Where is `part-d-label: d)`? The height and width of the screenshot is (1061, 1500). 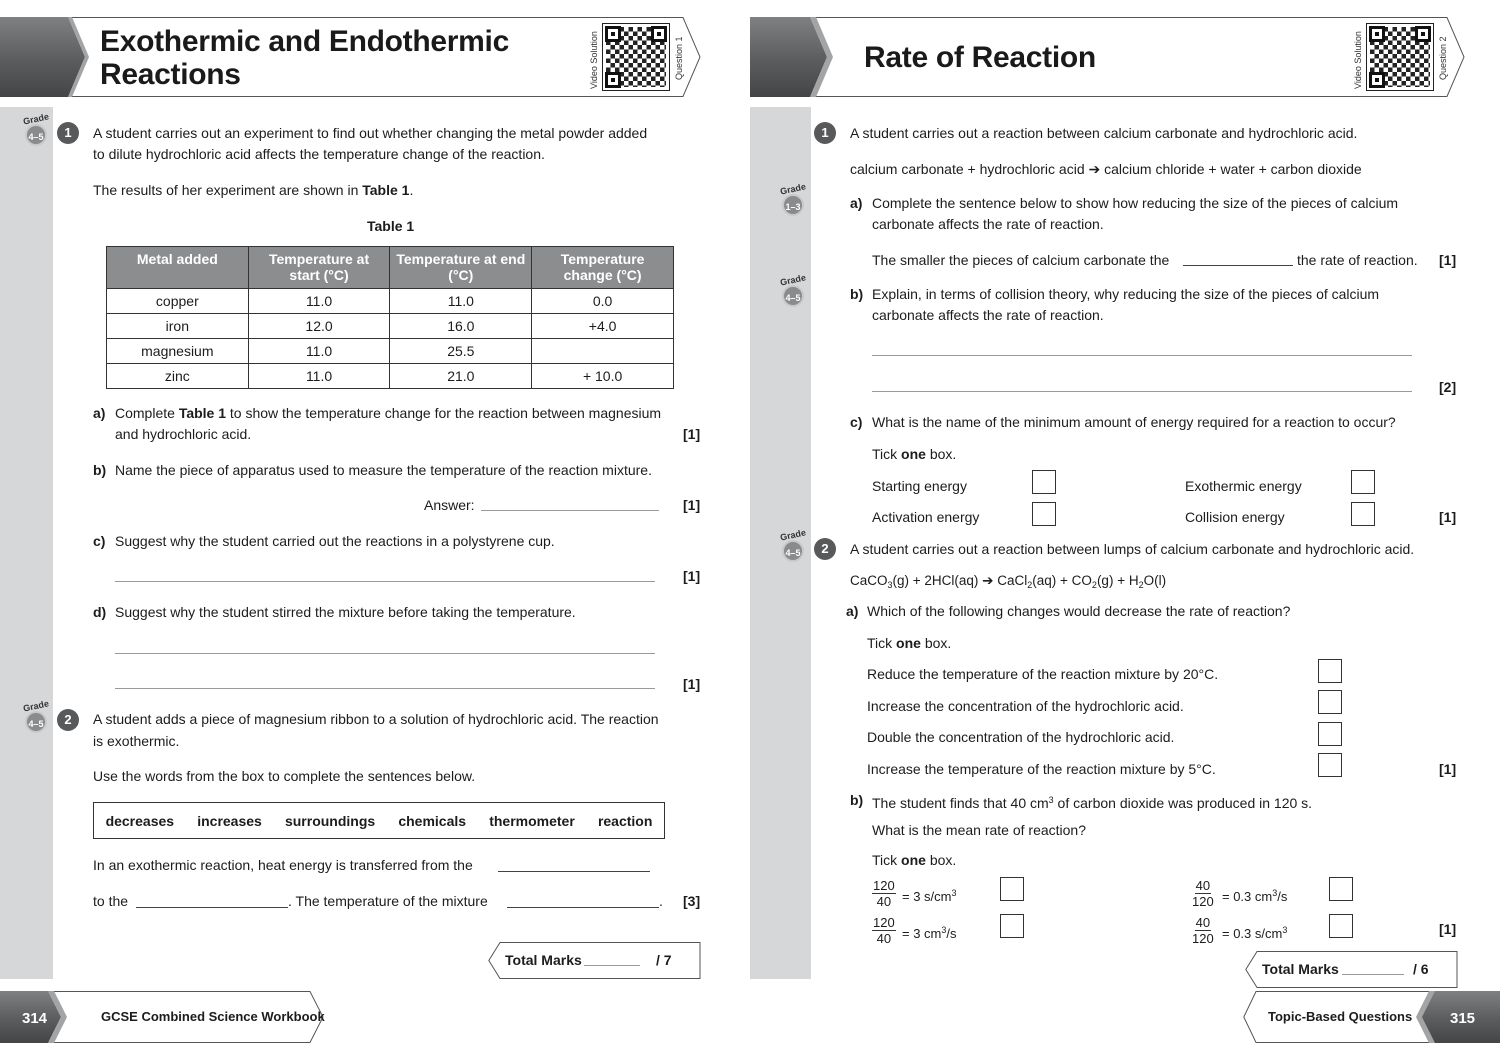 part-d-label: d) is located at coordinates (100, 612).